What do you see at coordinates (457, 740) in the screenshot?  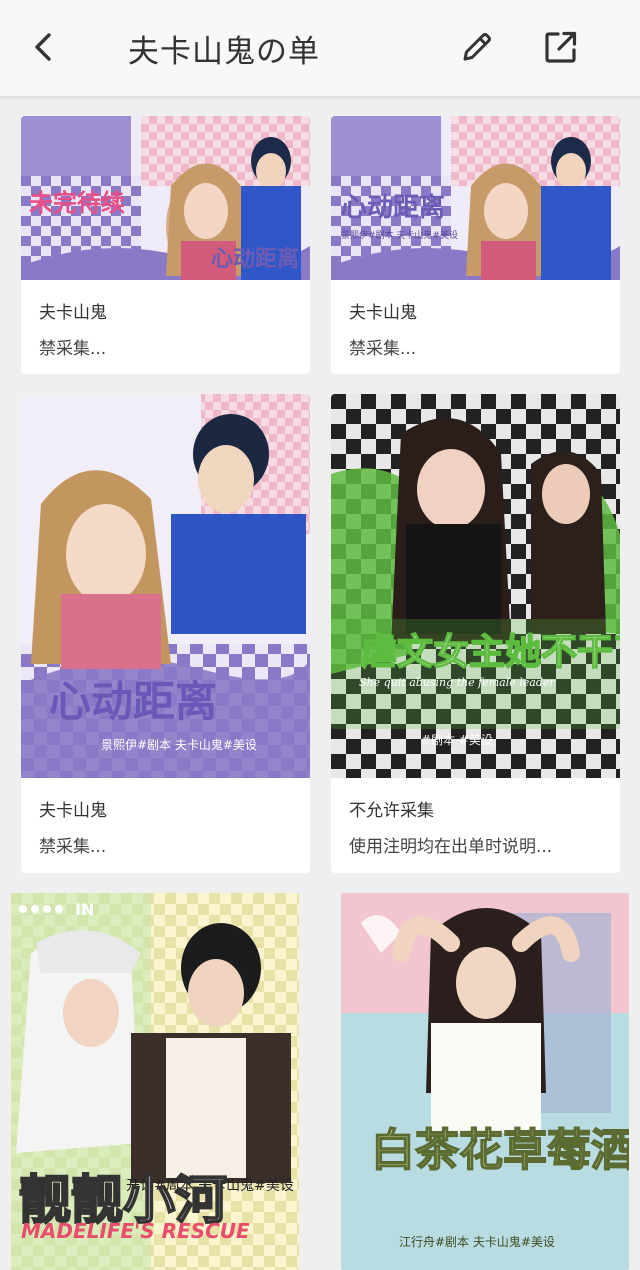 I see `poster-credit: #剧本 #美设` at bounding box center [457, 740].